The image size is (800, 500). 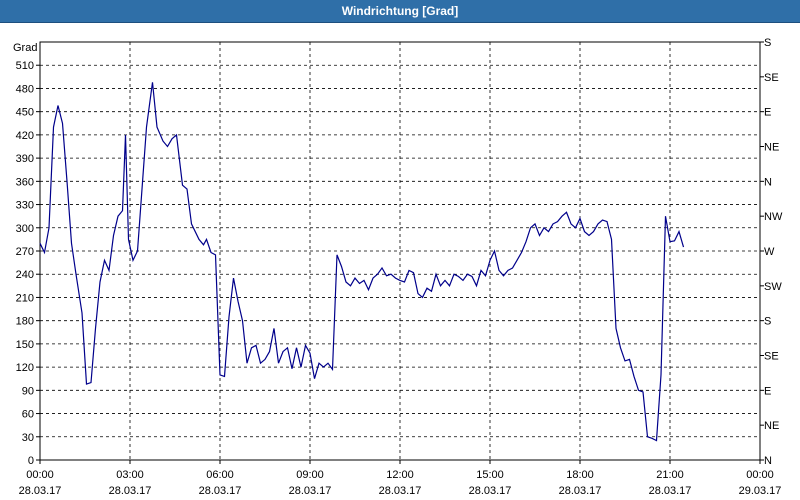 I want to click on y-tick-label: 30, so click(x=28, y=438).